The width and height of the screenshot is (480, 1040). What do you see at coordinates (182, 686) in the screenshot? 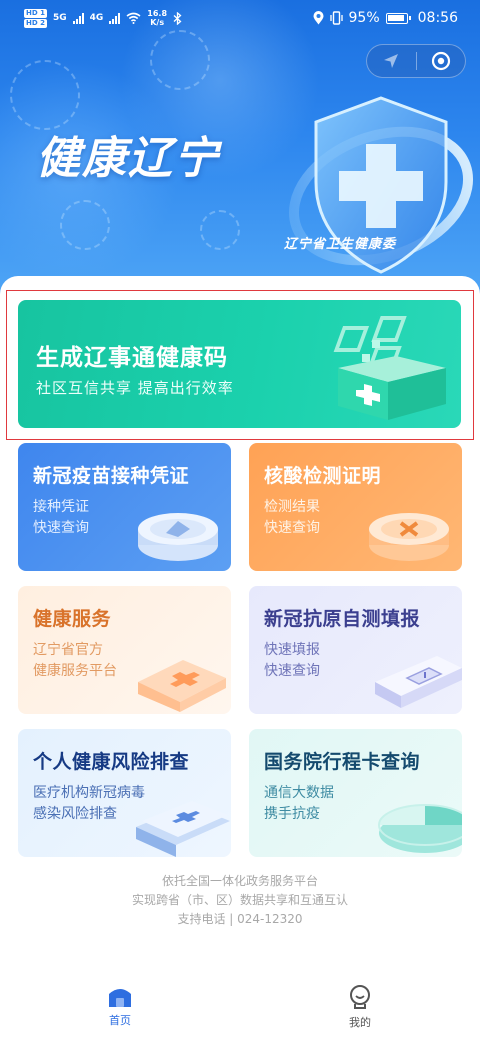
I see `medical-kit-icon` at bounding box center [182, 686].